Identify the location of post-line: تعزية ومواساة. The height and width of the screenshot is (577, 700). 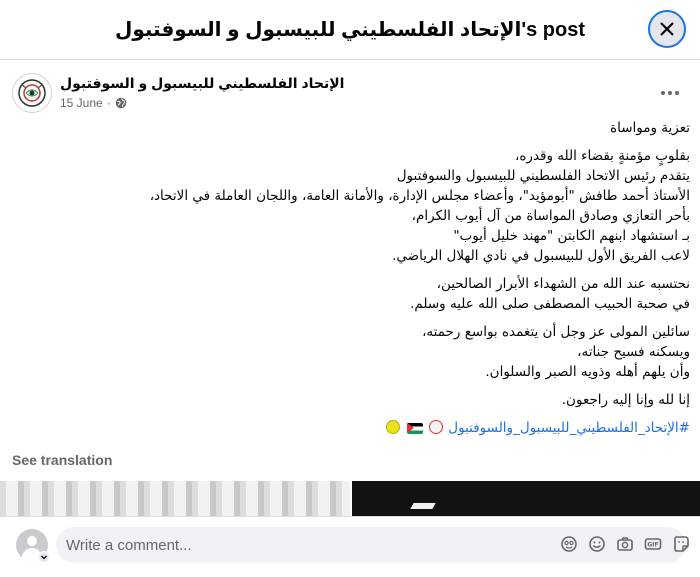
(650, 128).